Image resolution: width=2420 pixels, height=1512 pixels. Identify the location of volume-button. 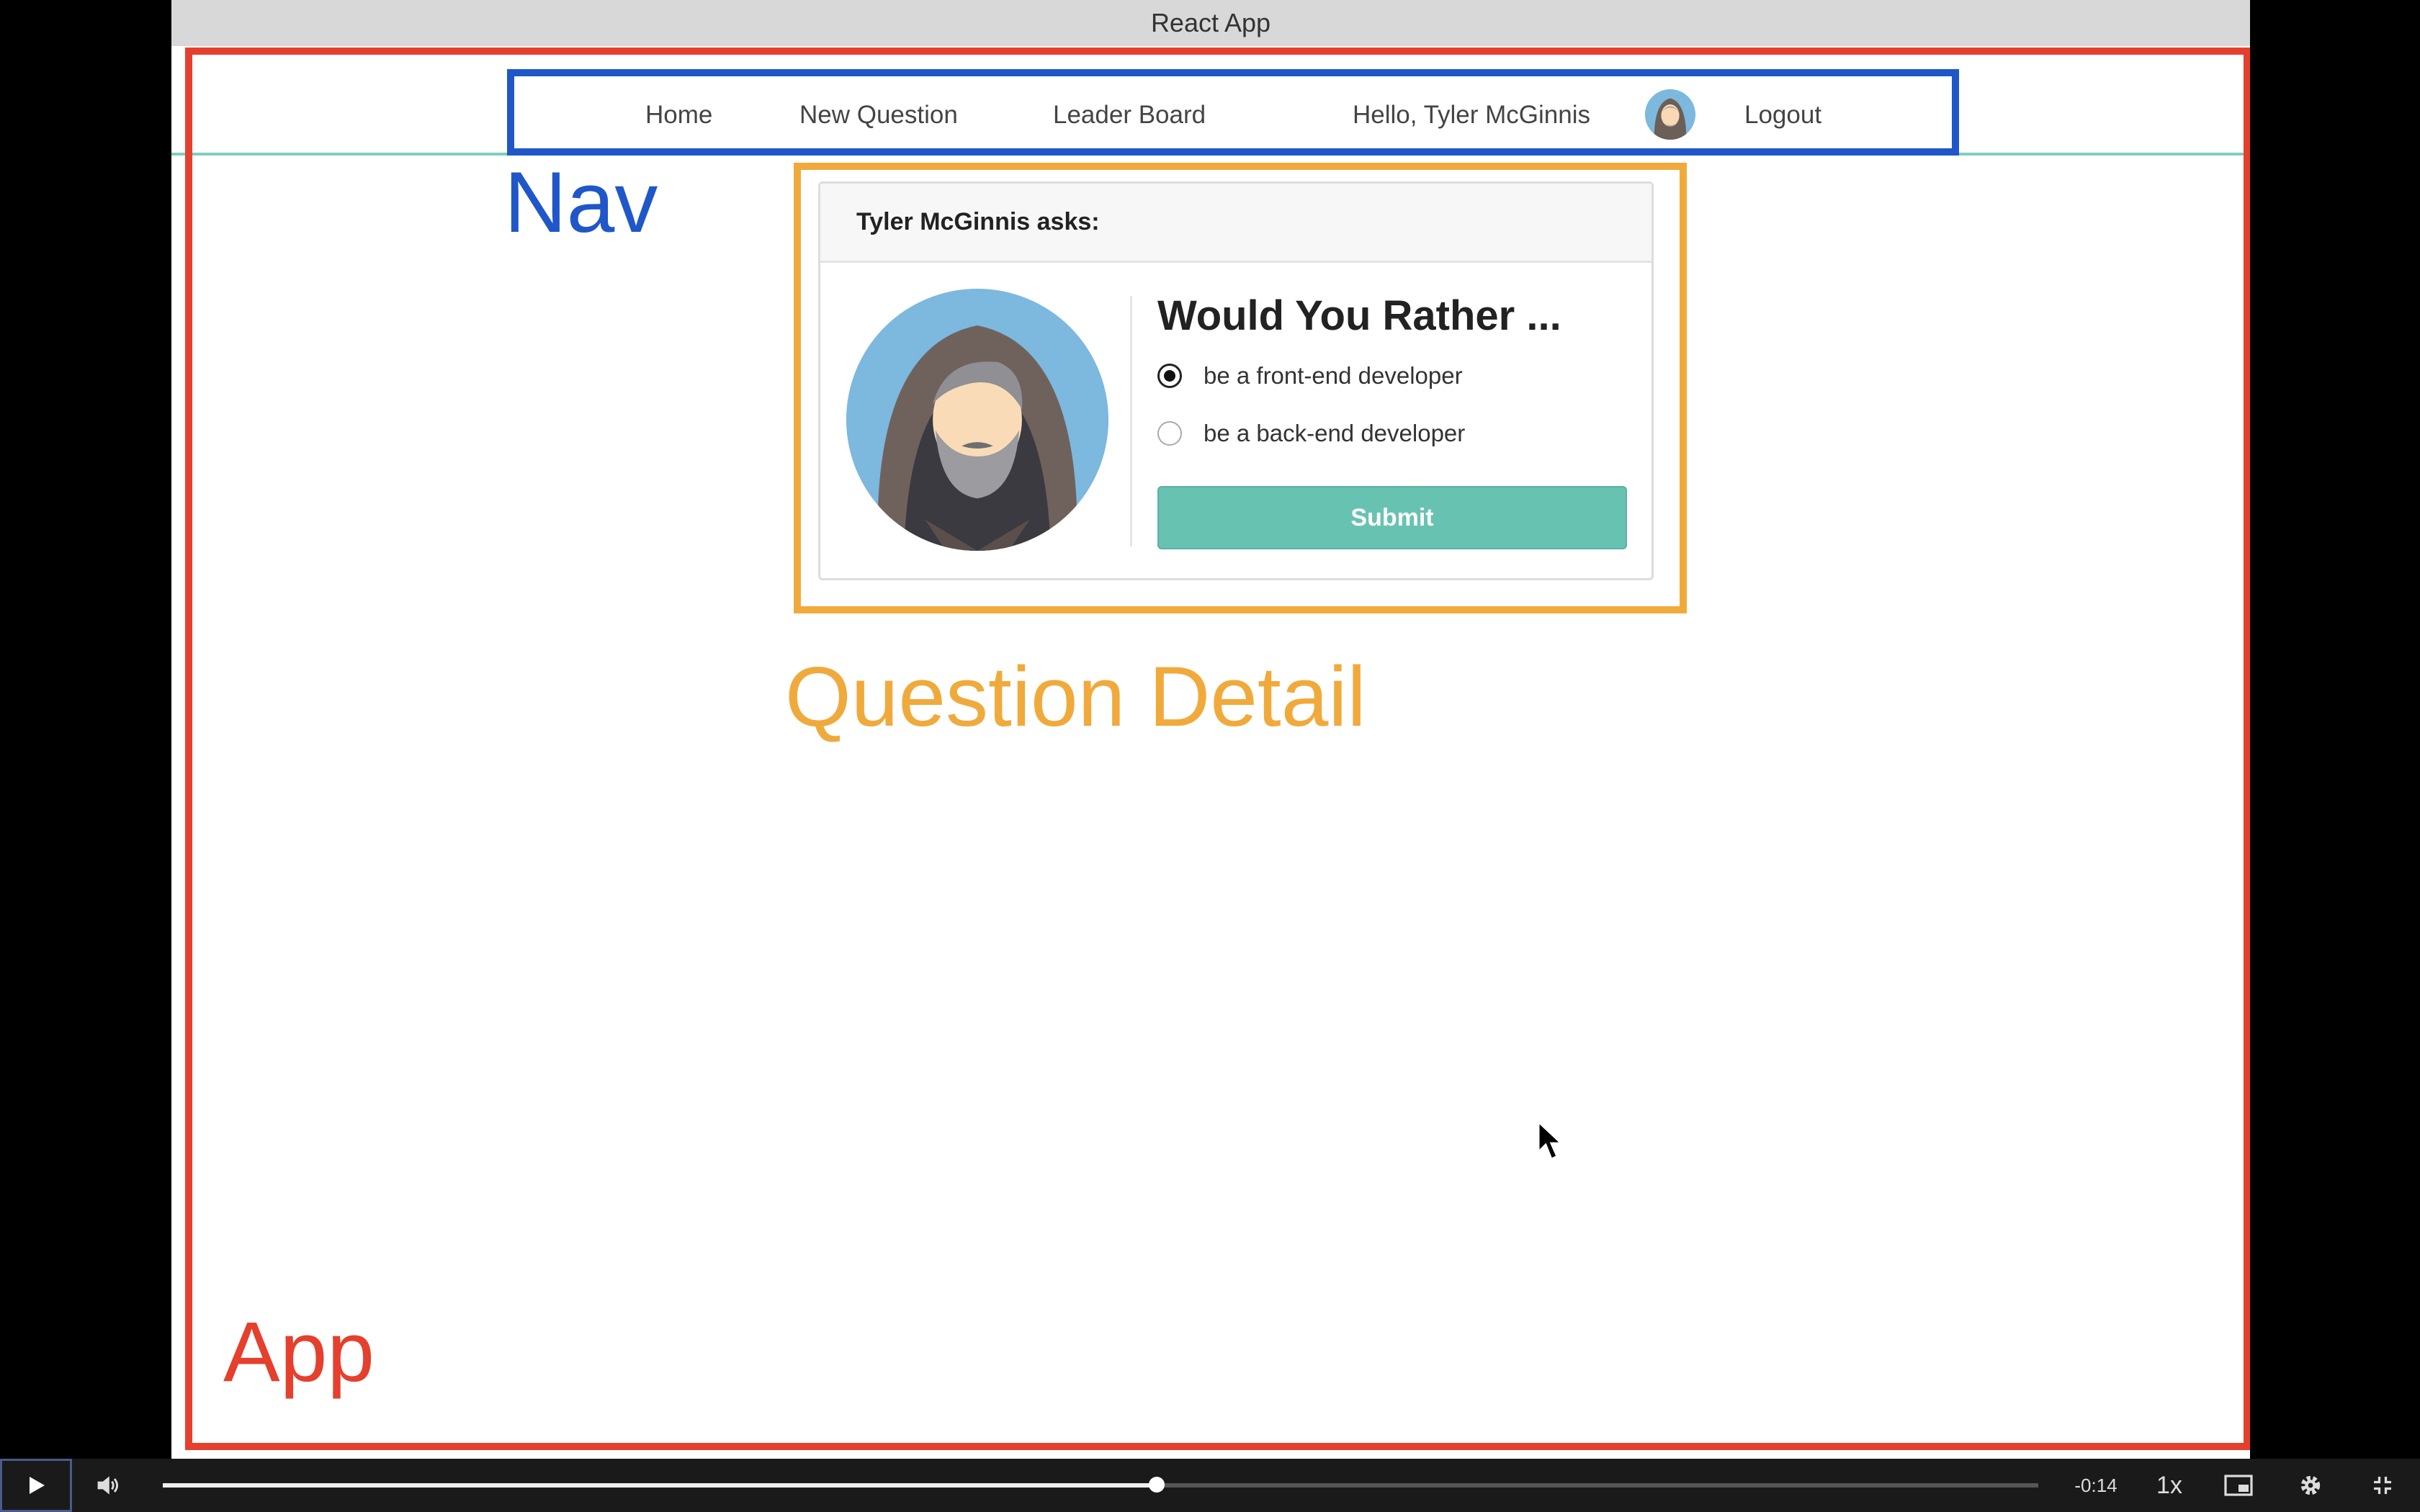
(108, 1485).